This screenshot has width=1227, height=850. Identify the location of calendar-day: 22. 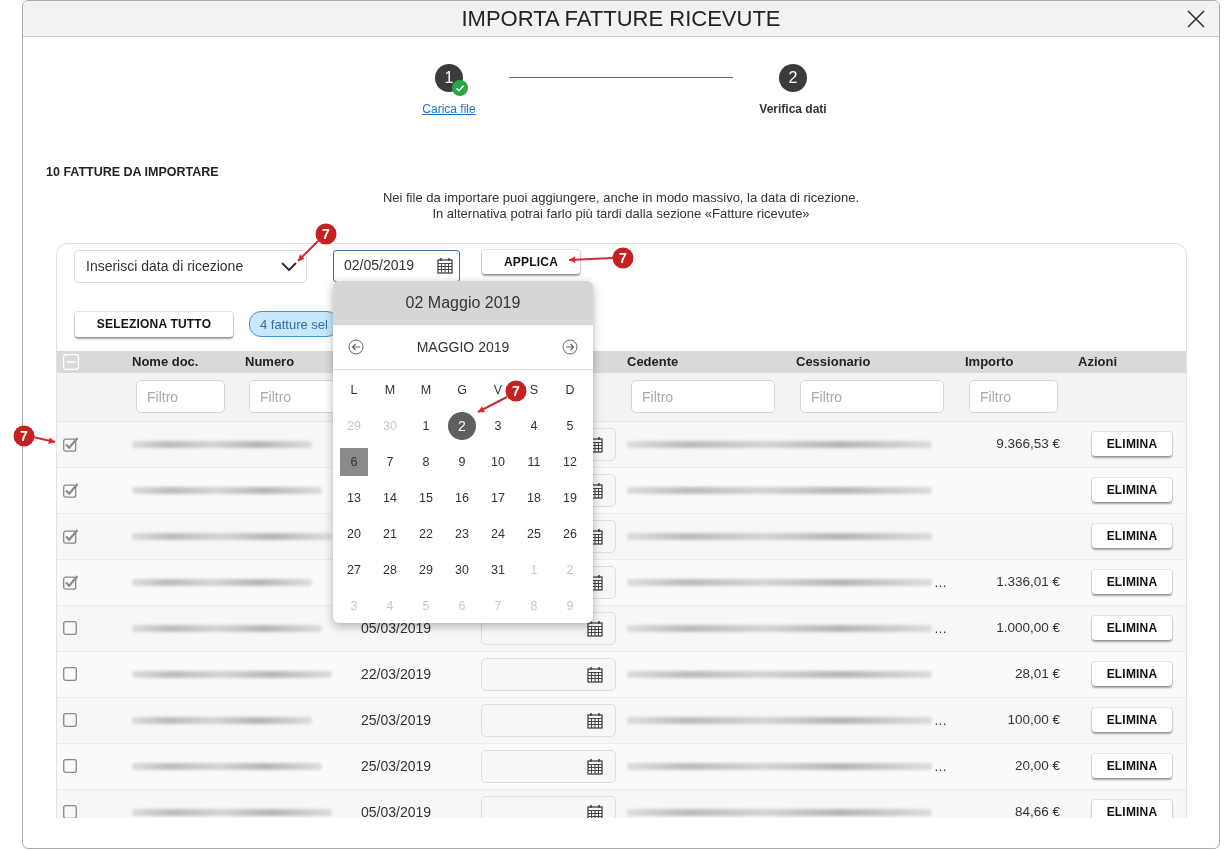
(426, 534).